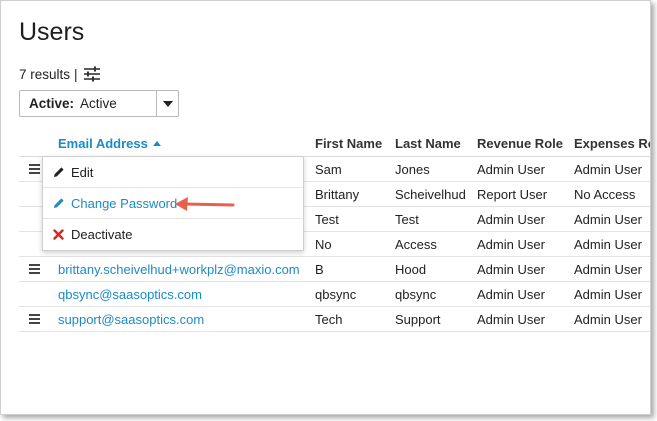  What do you see at coordinates (179, 269) in the screenshot?
I see `email-link: brittany.scheivelhud+workplz@maxio.com` at bounding box center [179, 269].